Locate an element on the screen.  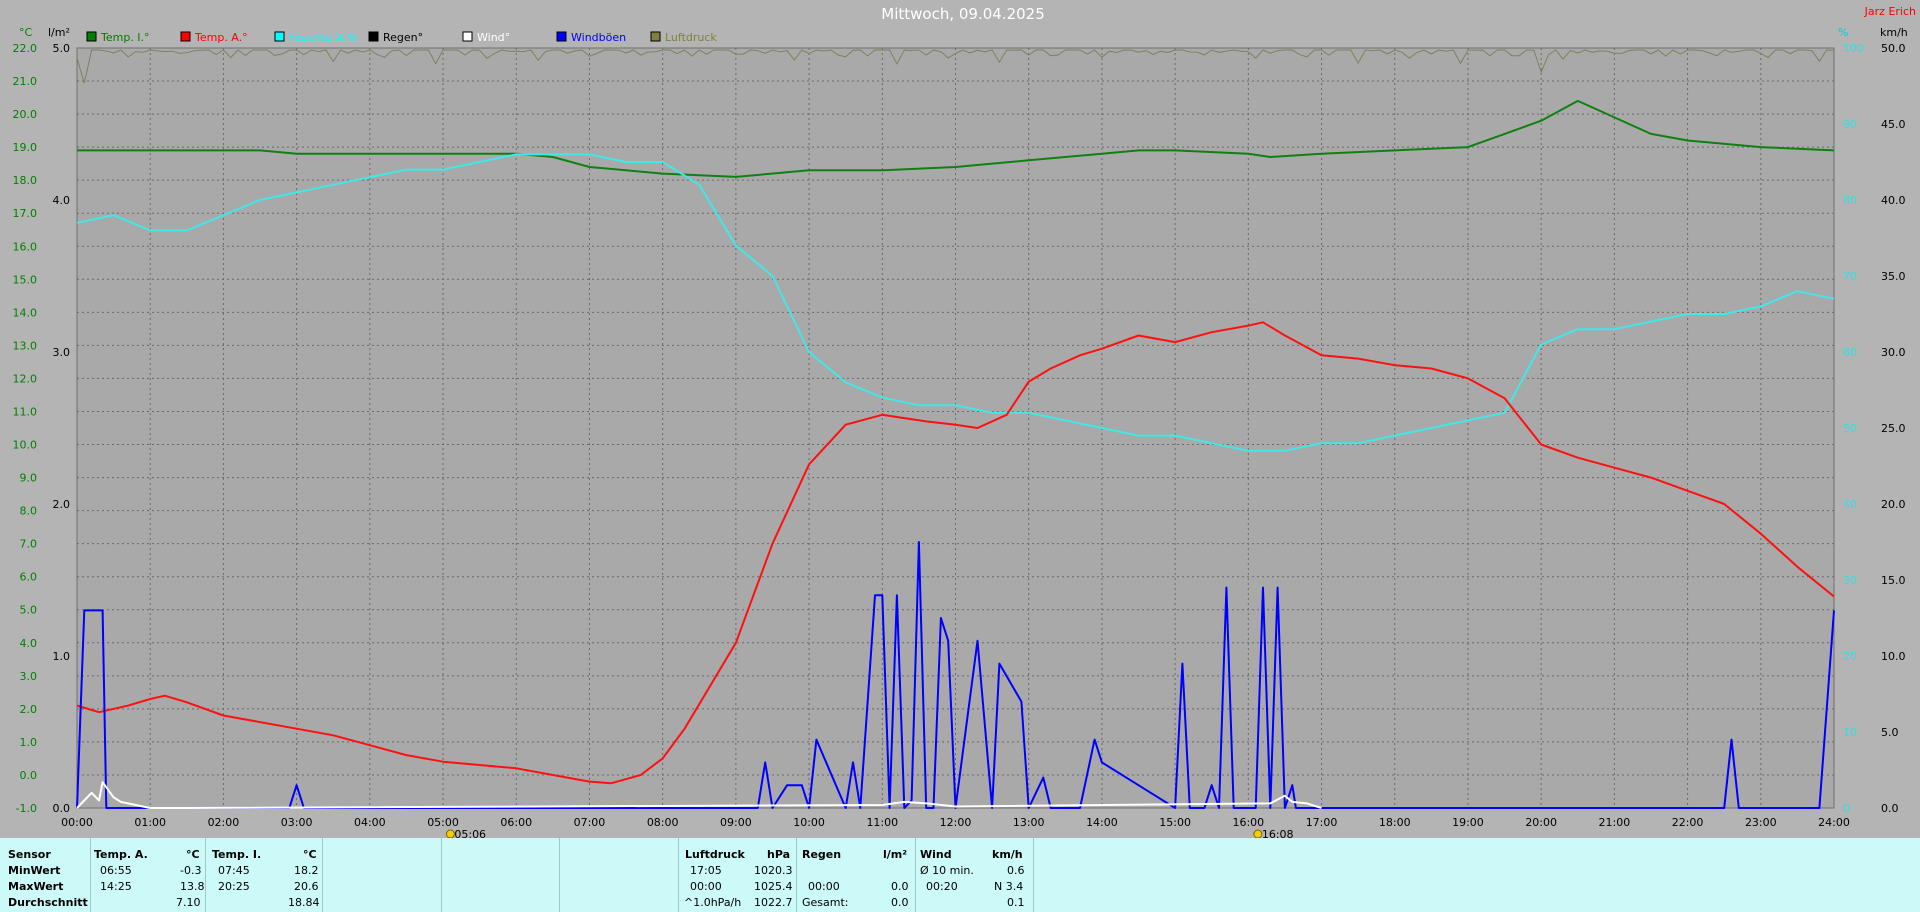
legend-label: Luftdruck is located at coordinates (691, 37).